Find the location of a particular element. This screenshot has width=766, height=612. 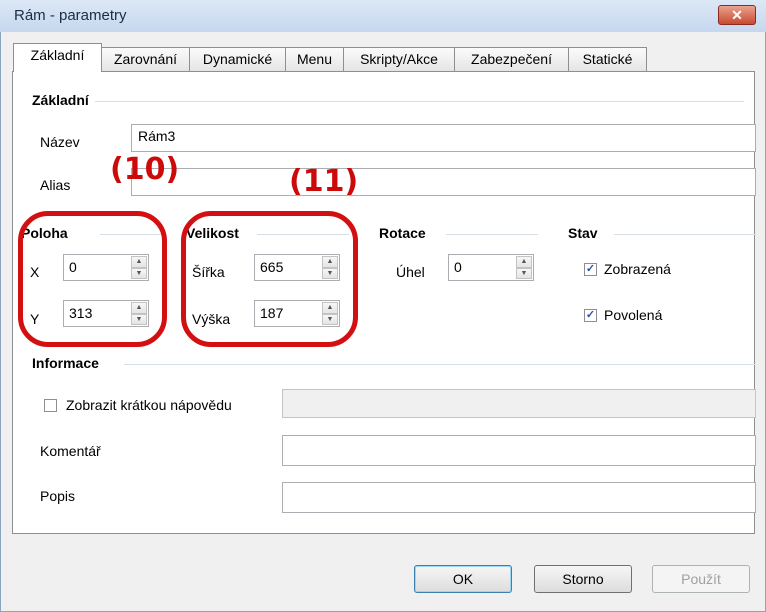

close-button: ✕ is located at coordinates (737, 15).